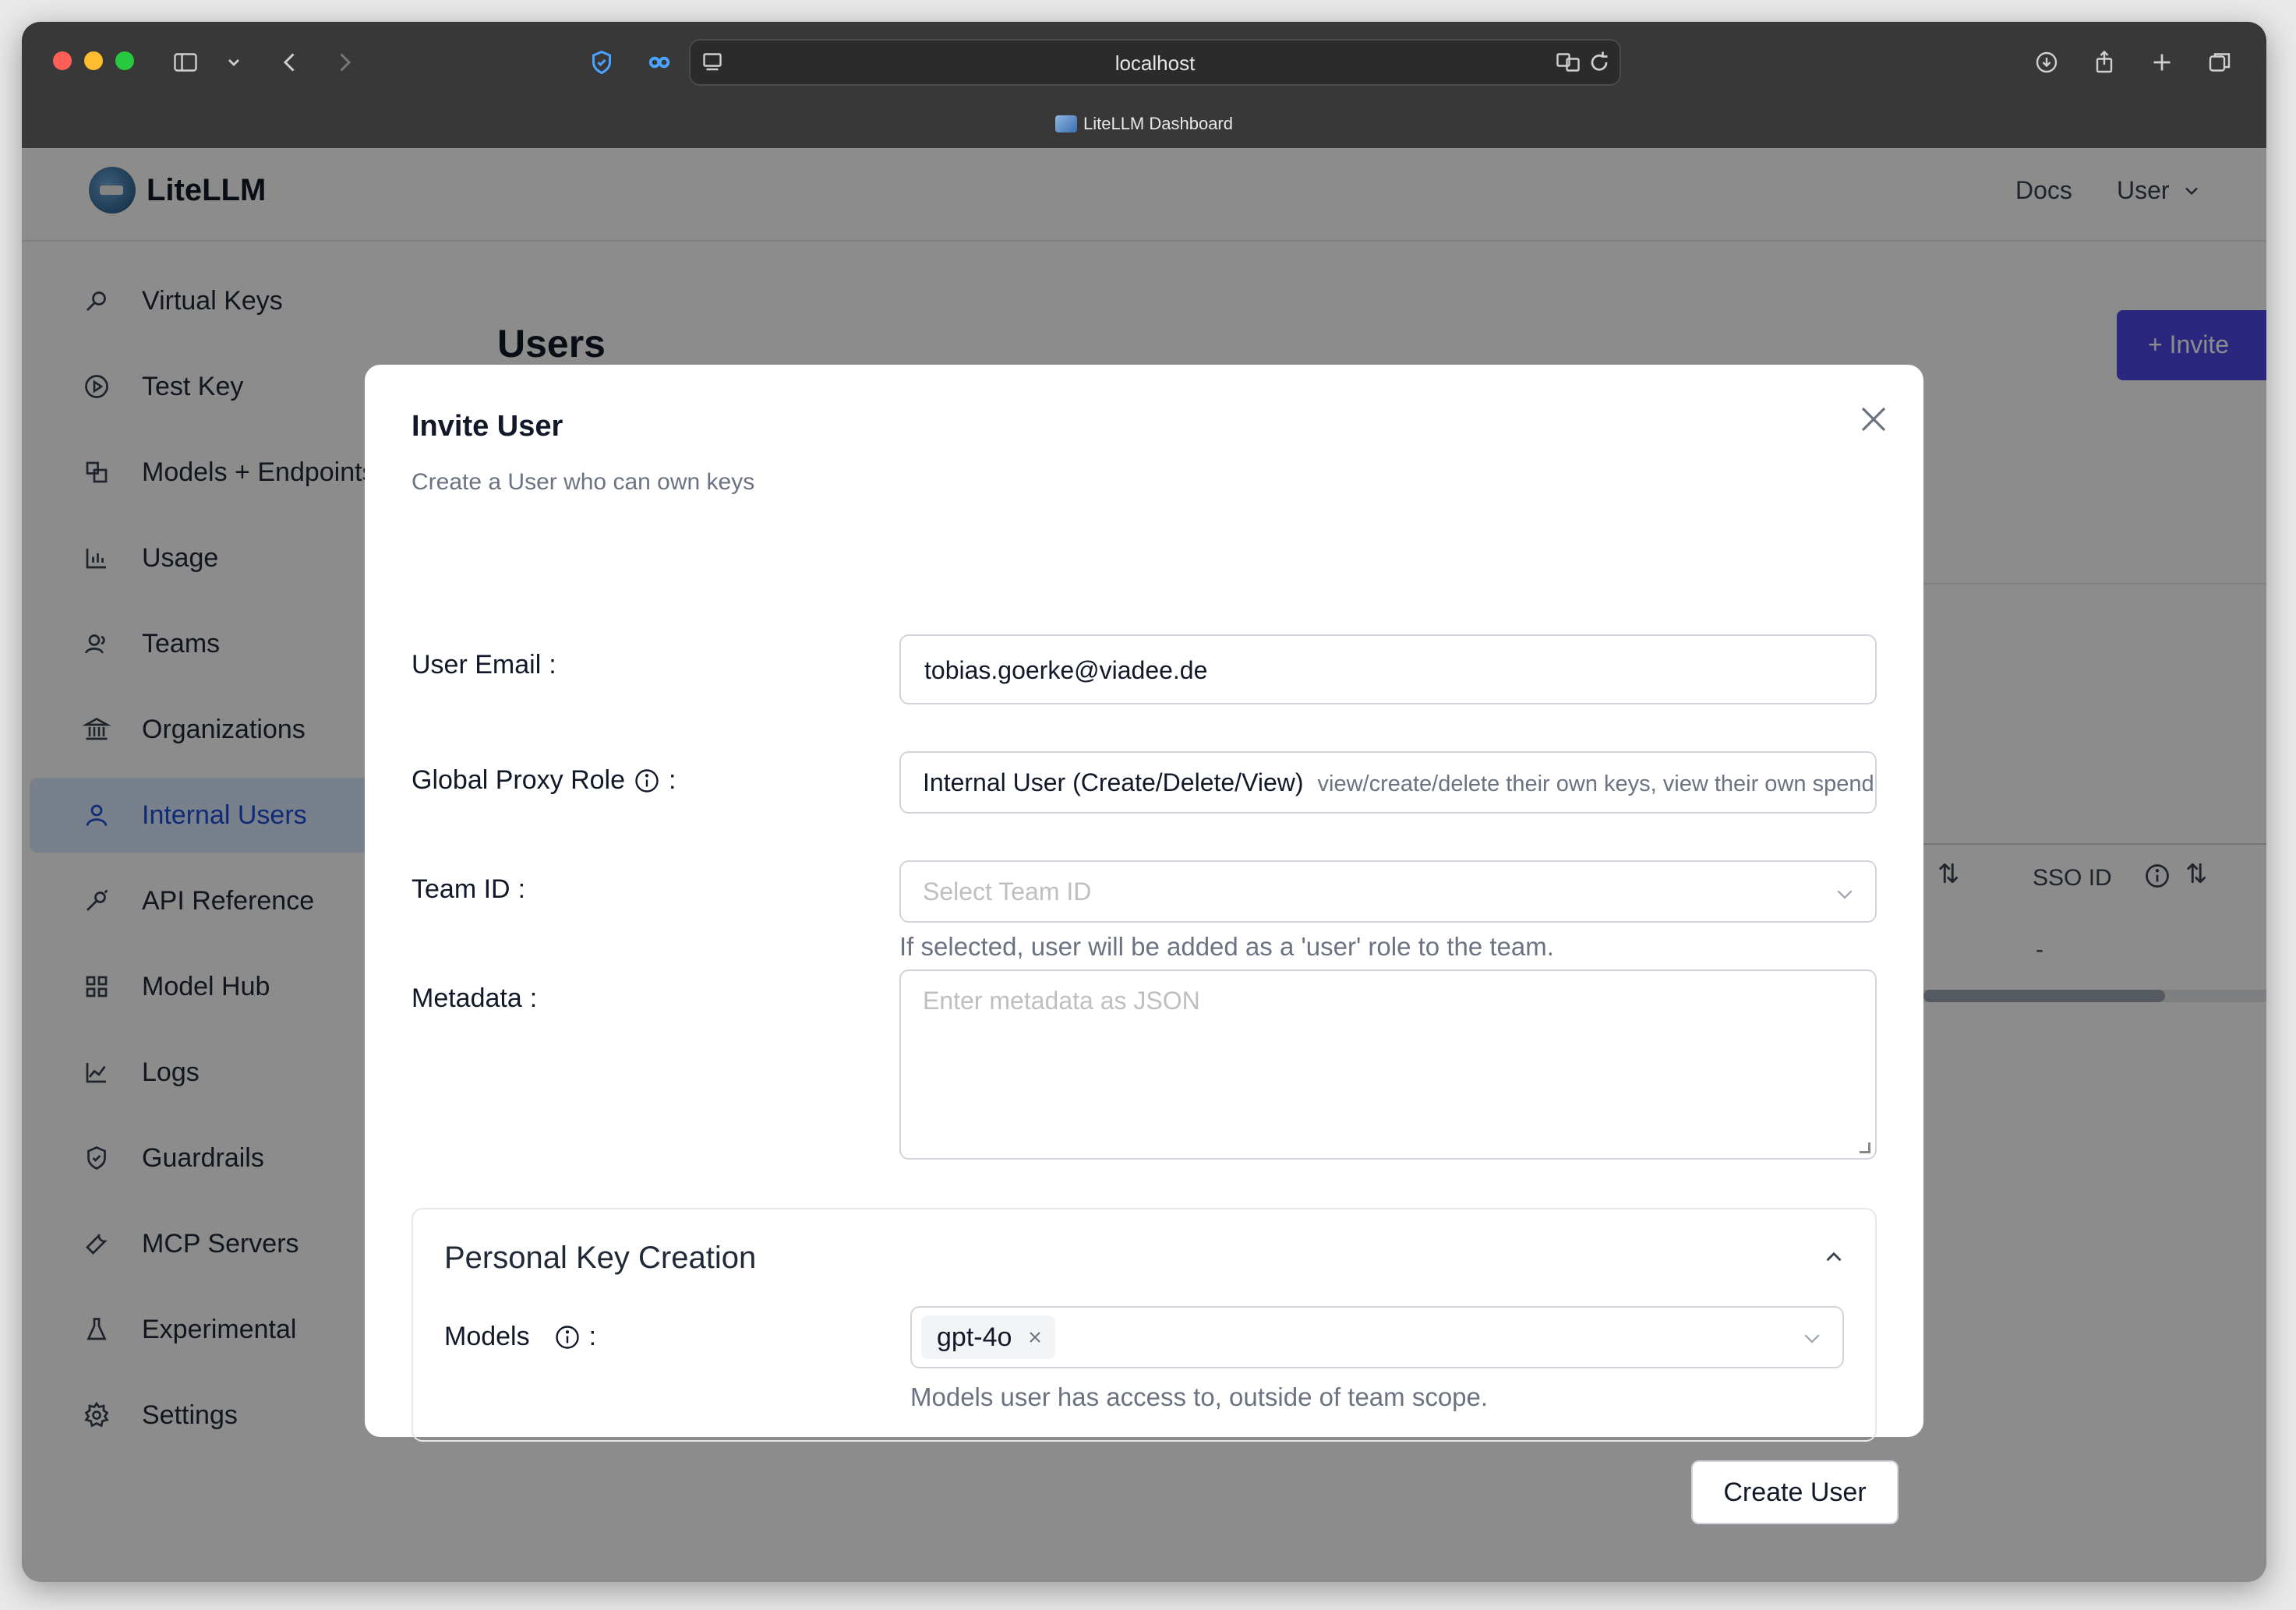  What do you see at coordinates (2219, 62) in the screenshot?
I see `tab-overview-icon` at bounding box center [2219, 62].